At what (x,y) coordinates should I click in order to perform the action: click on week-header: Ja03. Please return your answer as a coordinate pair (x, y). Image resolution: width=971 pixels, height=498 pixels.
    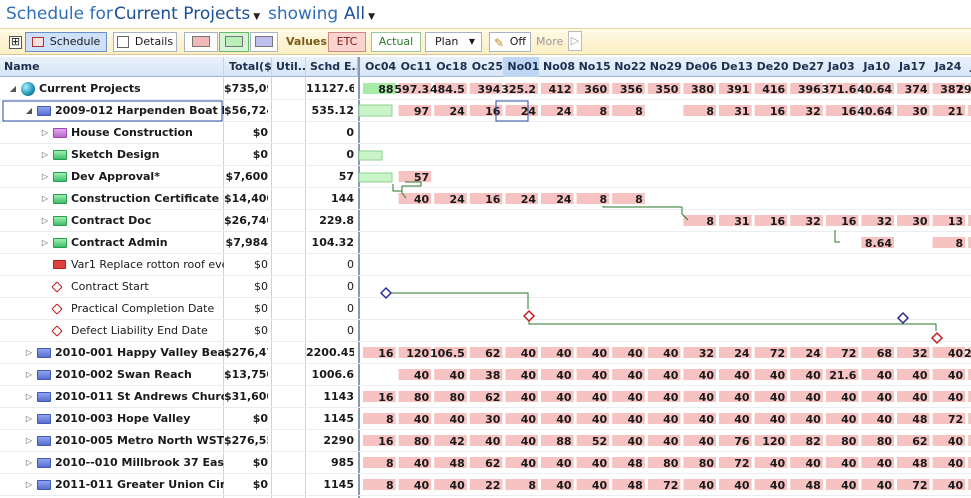
    Looking at the image, I should click on (842, 67).